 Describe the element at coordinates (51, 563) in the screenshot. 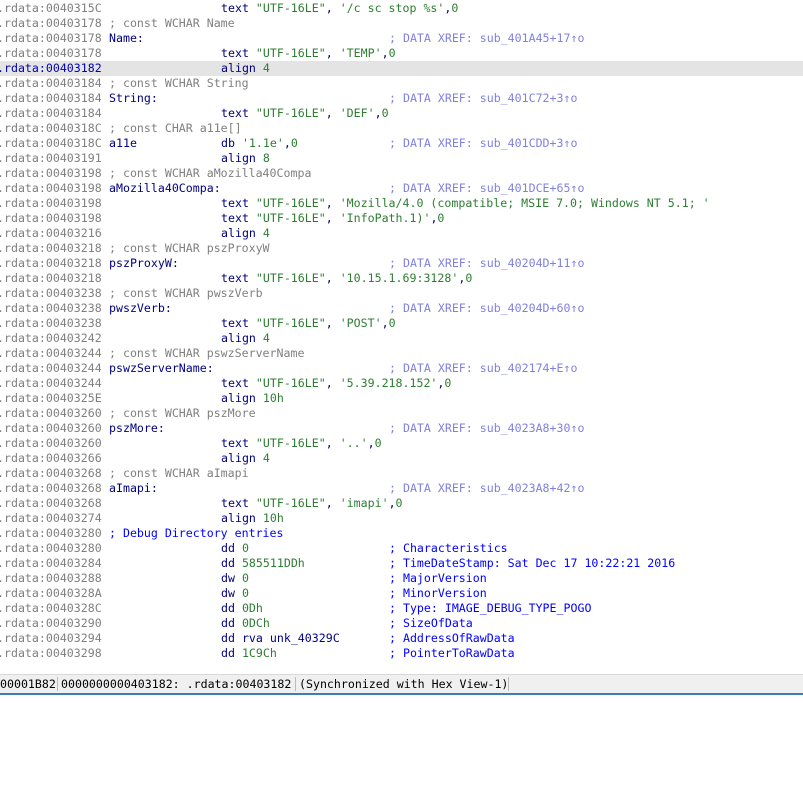

I see `address: .rdata:00403284` at that location.